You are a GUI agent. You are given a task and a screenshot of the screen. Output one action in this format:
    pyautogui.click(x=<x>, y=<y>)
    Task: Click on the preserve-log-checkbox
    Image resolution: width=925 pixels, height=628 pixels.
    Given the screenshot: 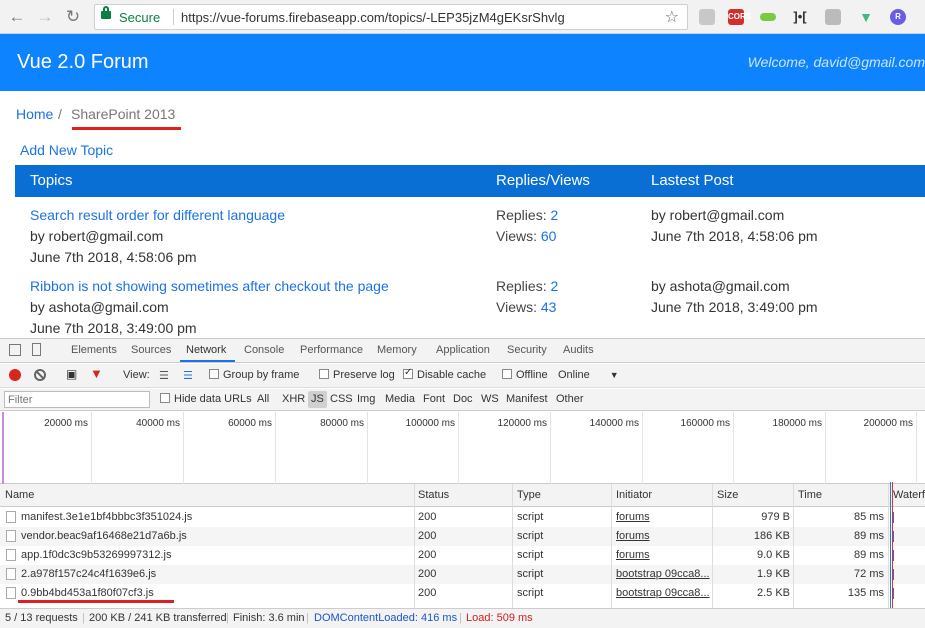 What is the action you would take?
    pyautogui.click(x=324, y=374)
    